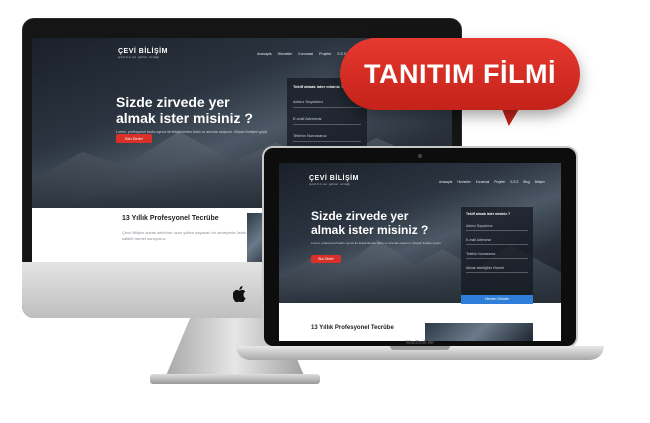  What do you see at coordinates (460, 74) in the screenshot?
I see `promo-video-badge: TANITIM FİLMİ` at bounding box center [460, 74].